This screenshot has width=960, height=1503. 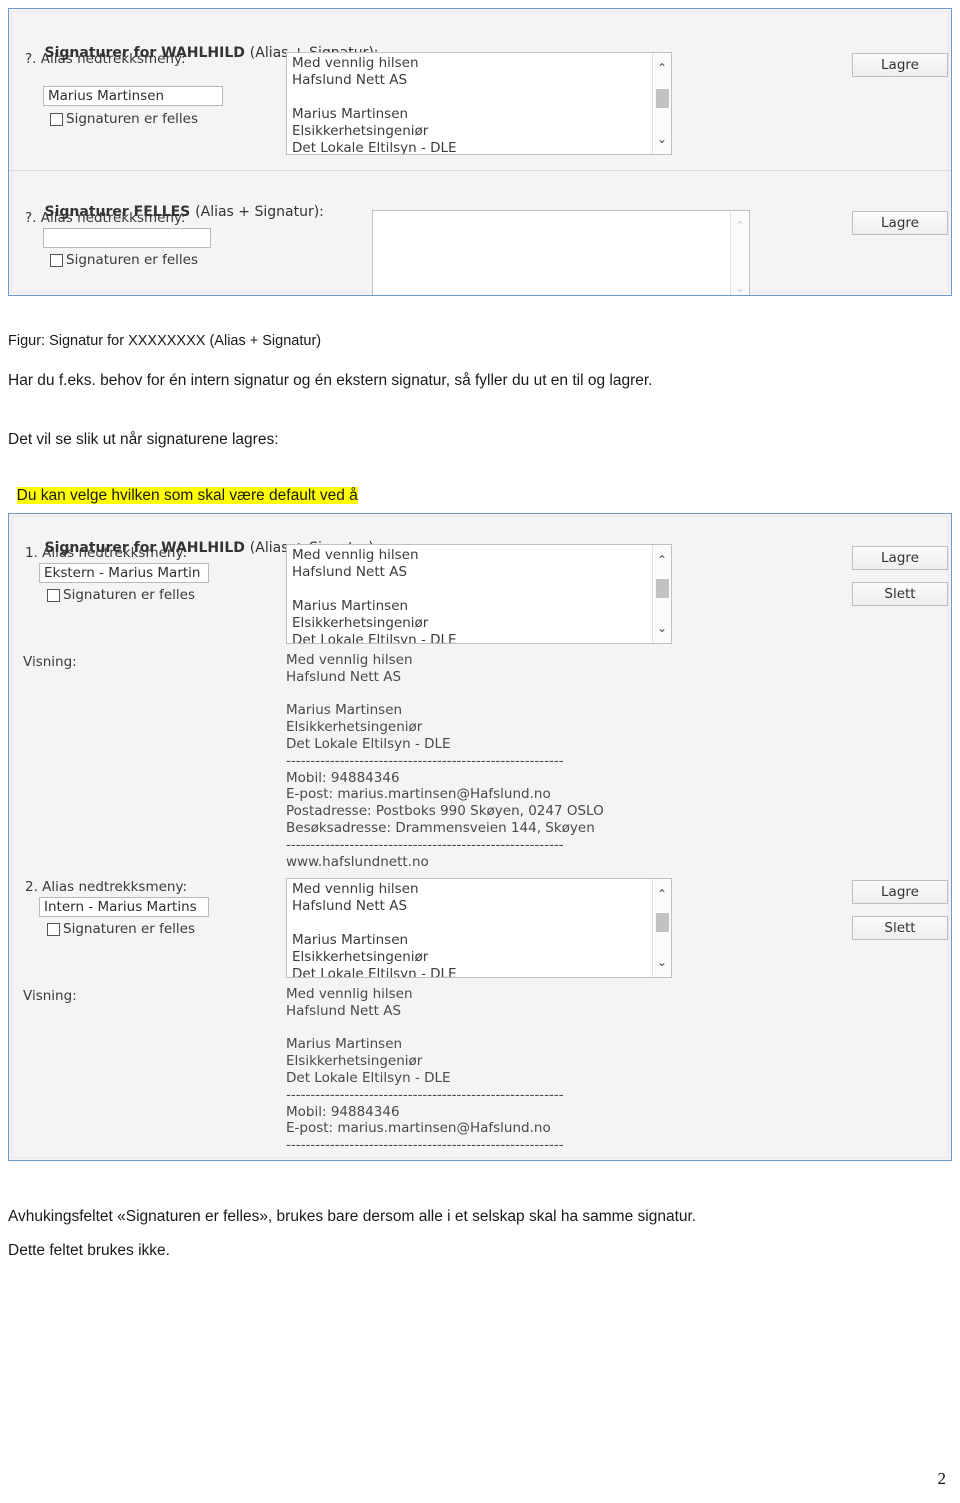 What do you see at coordinates (129, 595) in the screenshot?
I see `entry1-felles-label: Signaturen er felles` at bounding box center [129, 595].